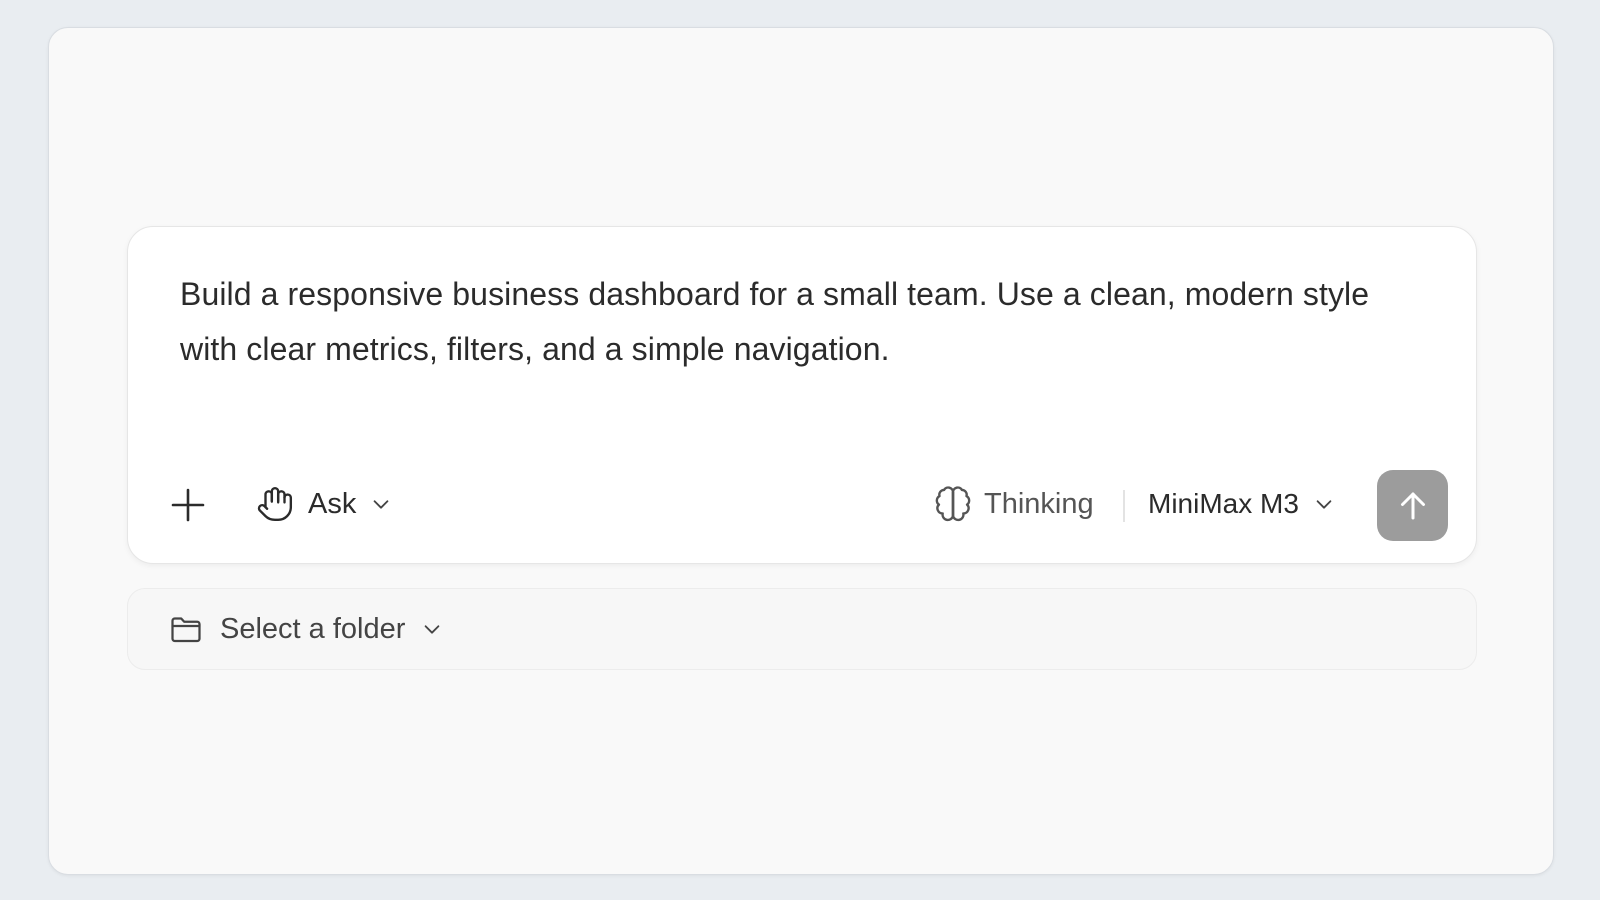 The height and width of the screenshot is (900, 1600). Describe the element at coordinates (1039, 503) in the screenshot. I see `thinking-label: Thinking` at that location.